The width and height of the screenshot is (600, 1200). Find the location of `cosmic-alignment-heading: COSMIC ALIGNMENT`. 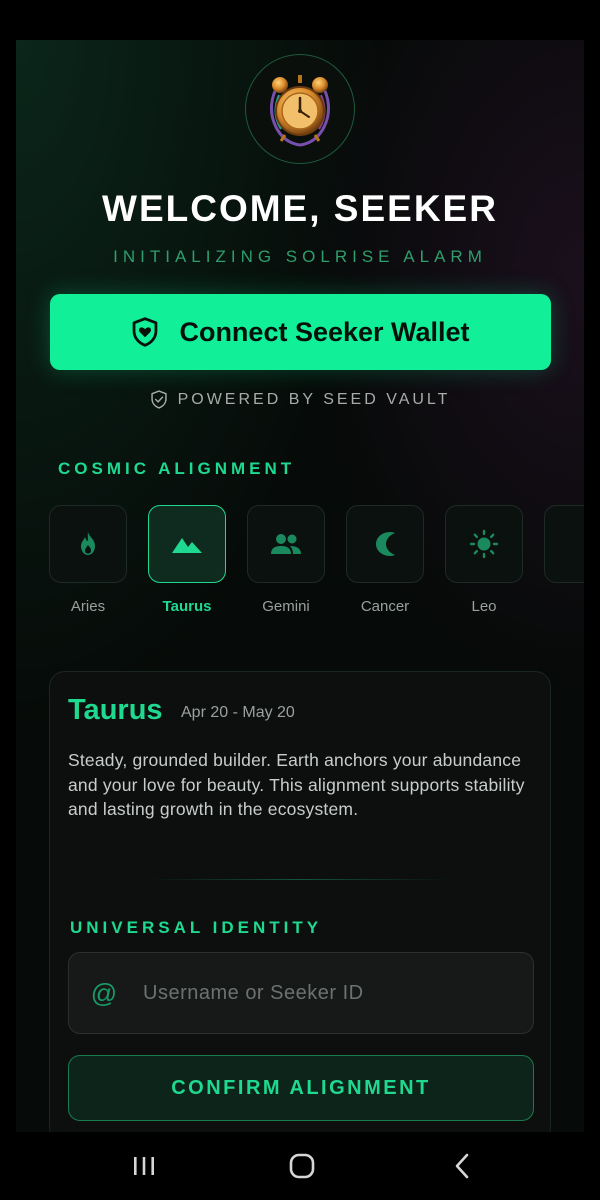

cosmic-alignment-heading: COSMIC ALIGNMENT is located at coordinates (177, 468).